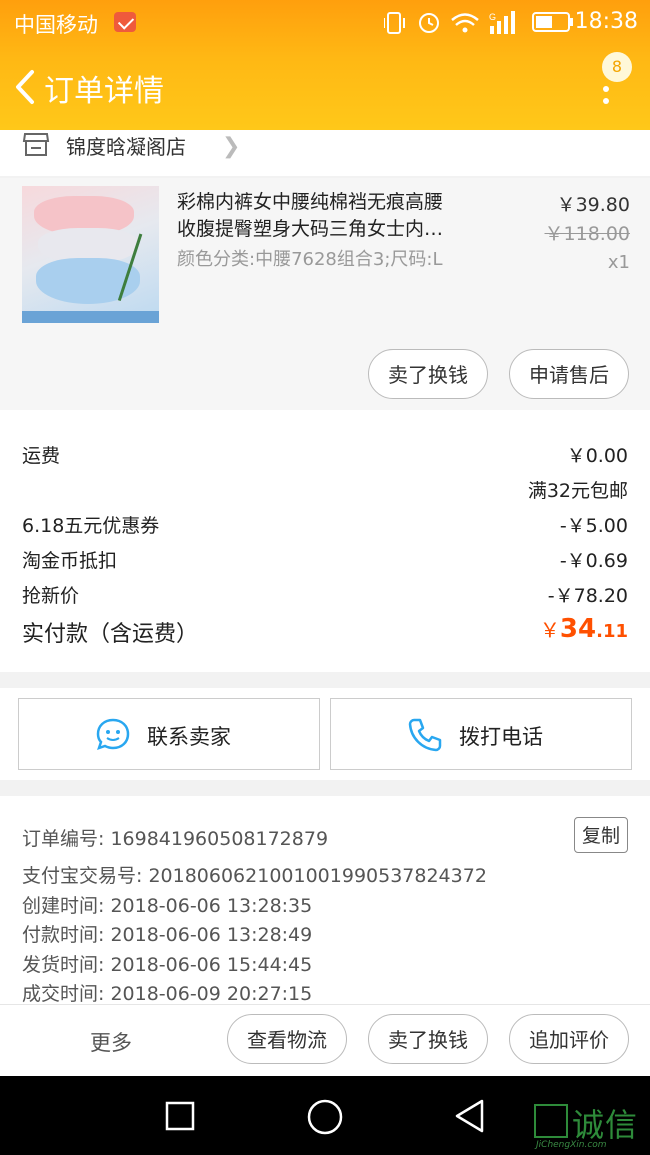 This screenshot has width=650, height=1155. What do you see at coordinates (593, 561) in the screenshot?
I see `coins-value: -￥0.69` at bounding box center [593, 561].